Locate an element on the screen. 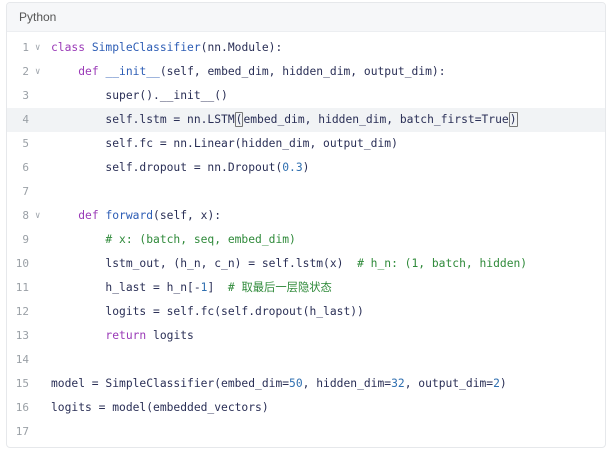 The image size is (607, 461). code-line: 3 super().__init__() is located at coordinates (306, 96).